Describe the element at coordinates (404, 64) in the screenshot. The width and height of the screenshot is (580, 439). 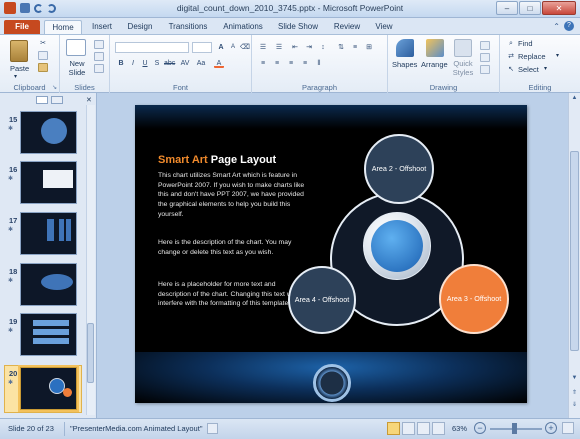
I see `shapes-button: Shapes` at that location.